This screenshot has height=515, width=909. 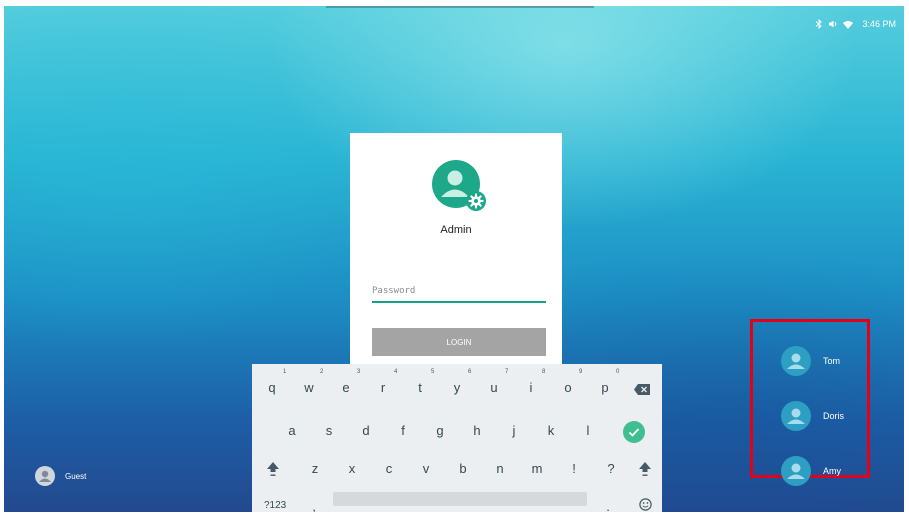 I want to click on enter-key, so click(x=634, y=432).